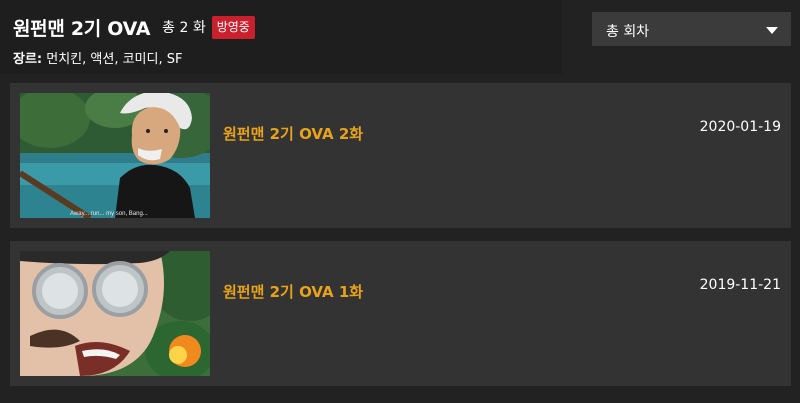 The image size is (800, 403). Describe the element at coordinates (772, 30) in the screenshot. I see `chevron-down-icon` at that location.